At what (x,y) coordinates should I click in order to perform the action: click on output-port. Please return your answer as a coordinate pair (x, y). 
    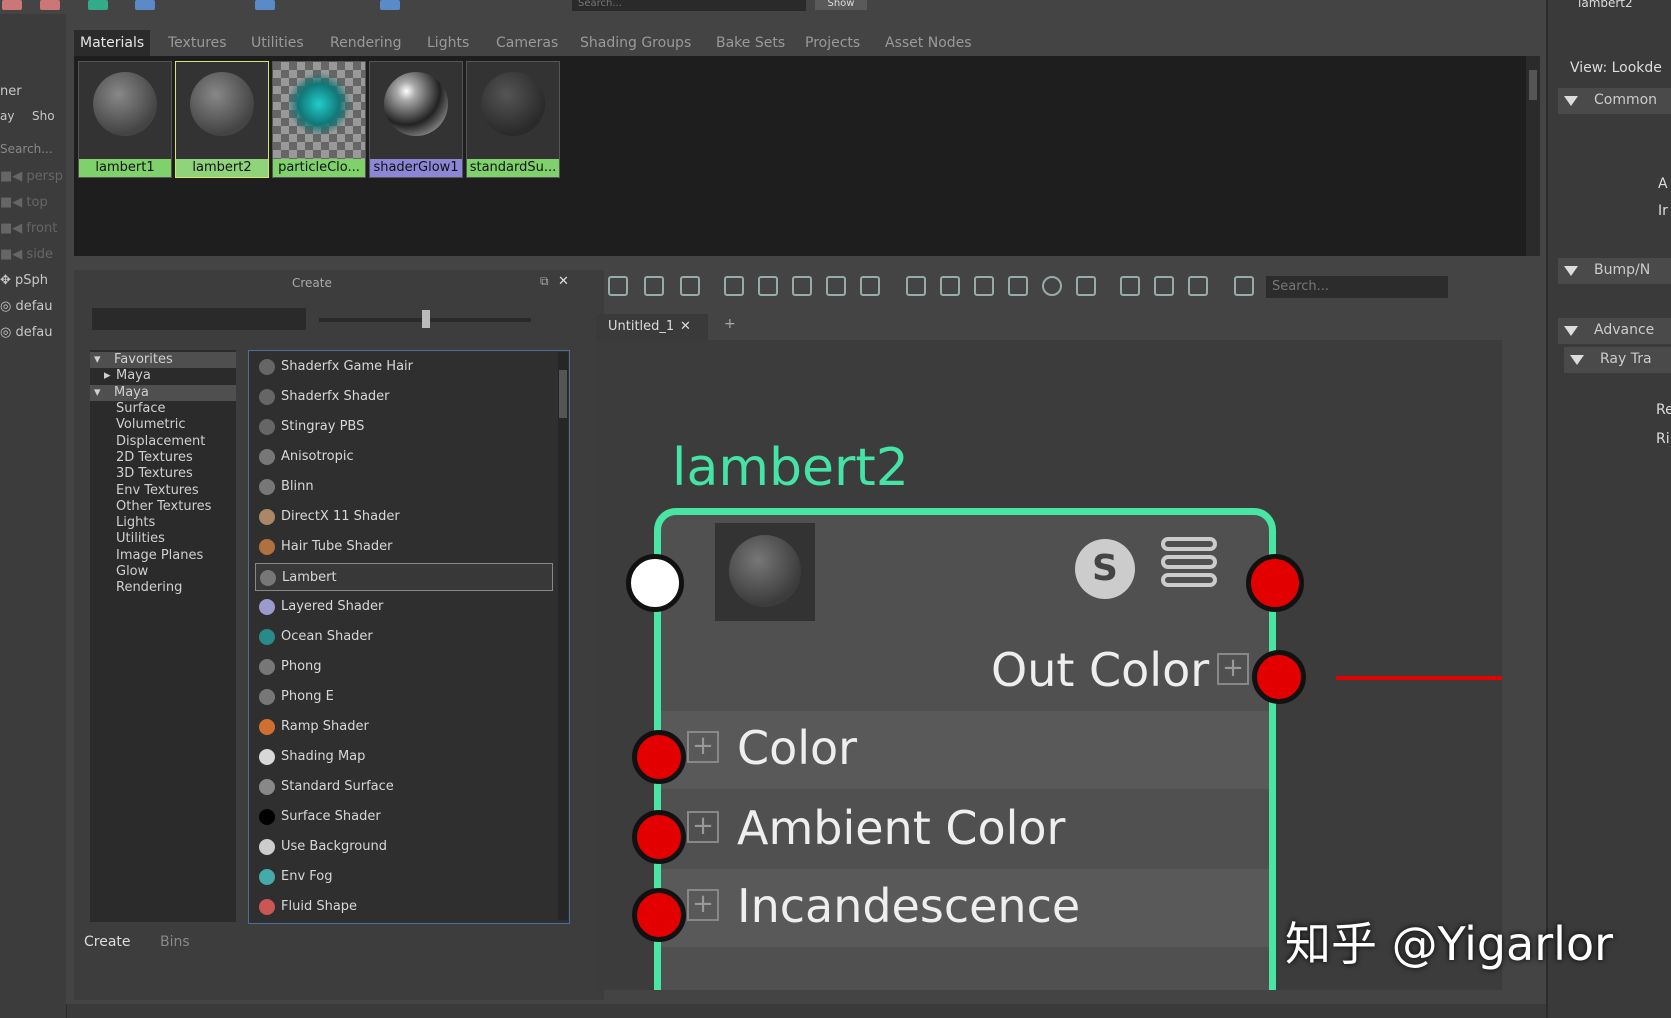
    Looking at the image, I should click on (1275, 583).